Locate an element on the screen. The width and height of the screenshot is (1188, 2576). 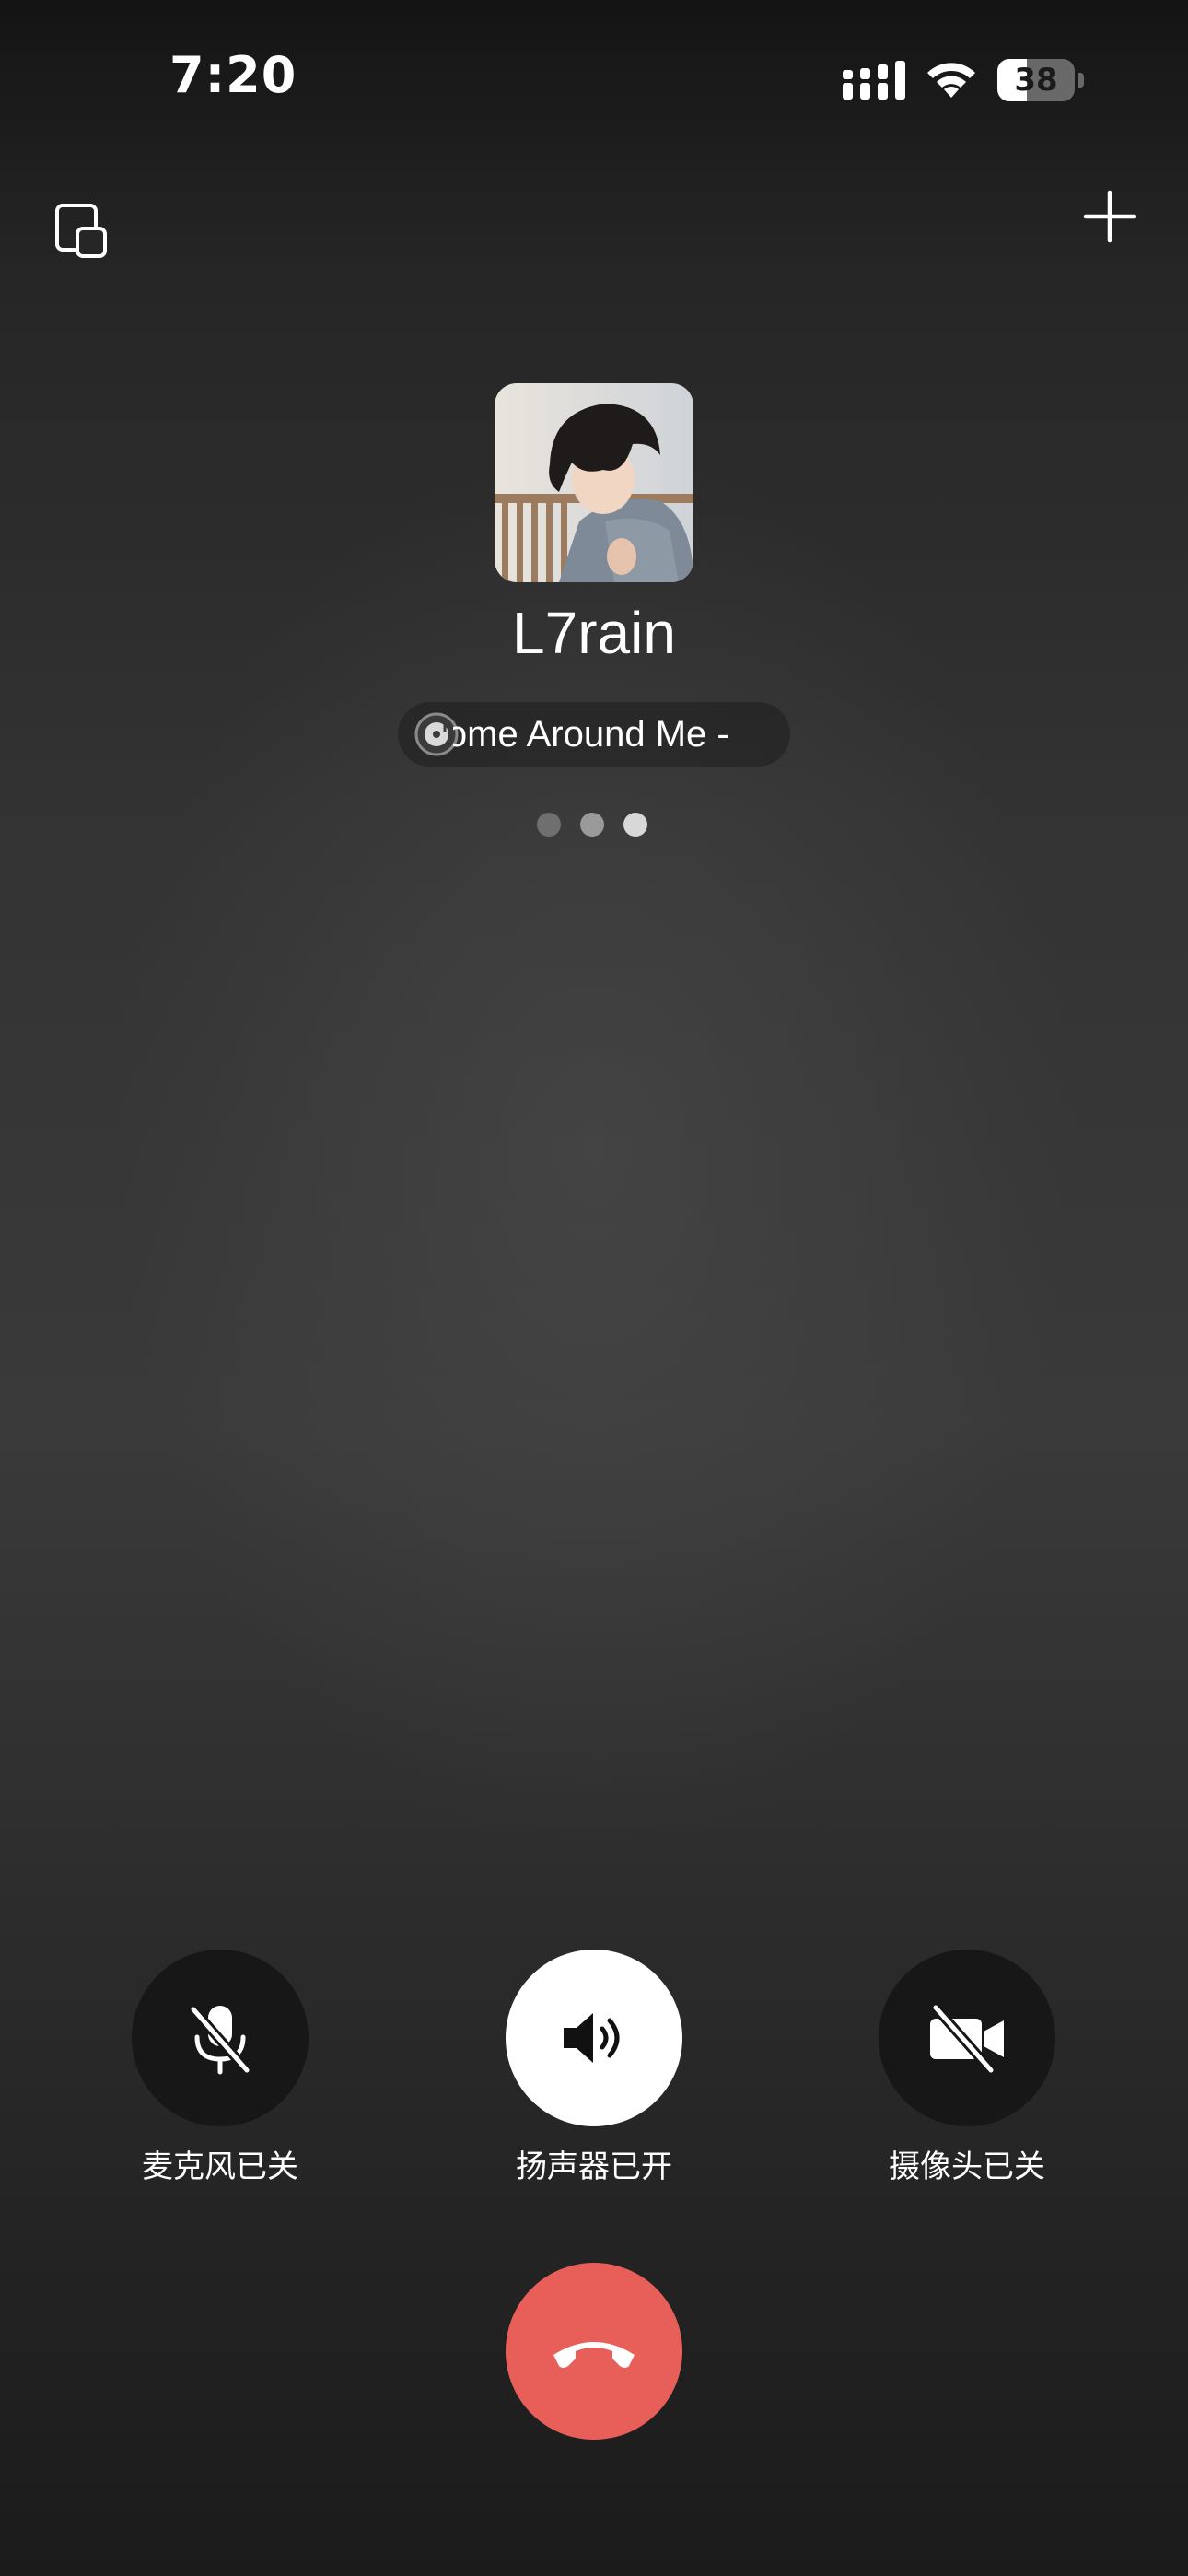
mic-toggle-button is located at coordinates (220, 2038).